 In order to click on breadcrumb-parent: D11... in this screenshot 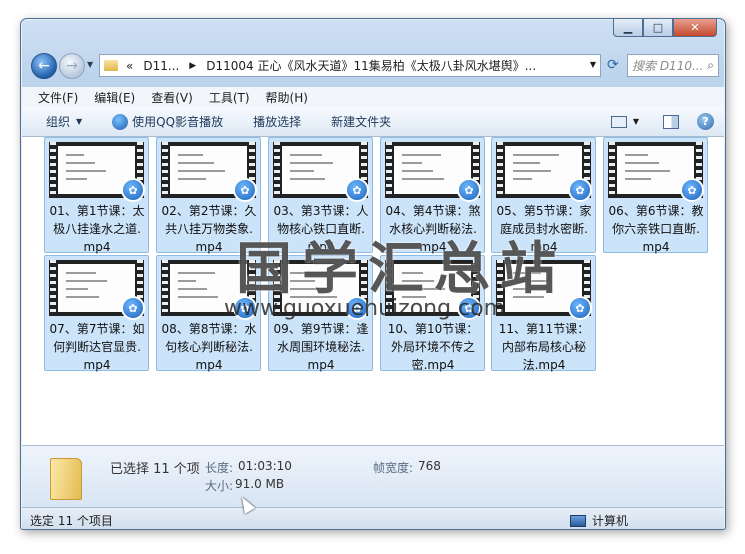, I will do `click(161, 66)`.